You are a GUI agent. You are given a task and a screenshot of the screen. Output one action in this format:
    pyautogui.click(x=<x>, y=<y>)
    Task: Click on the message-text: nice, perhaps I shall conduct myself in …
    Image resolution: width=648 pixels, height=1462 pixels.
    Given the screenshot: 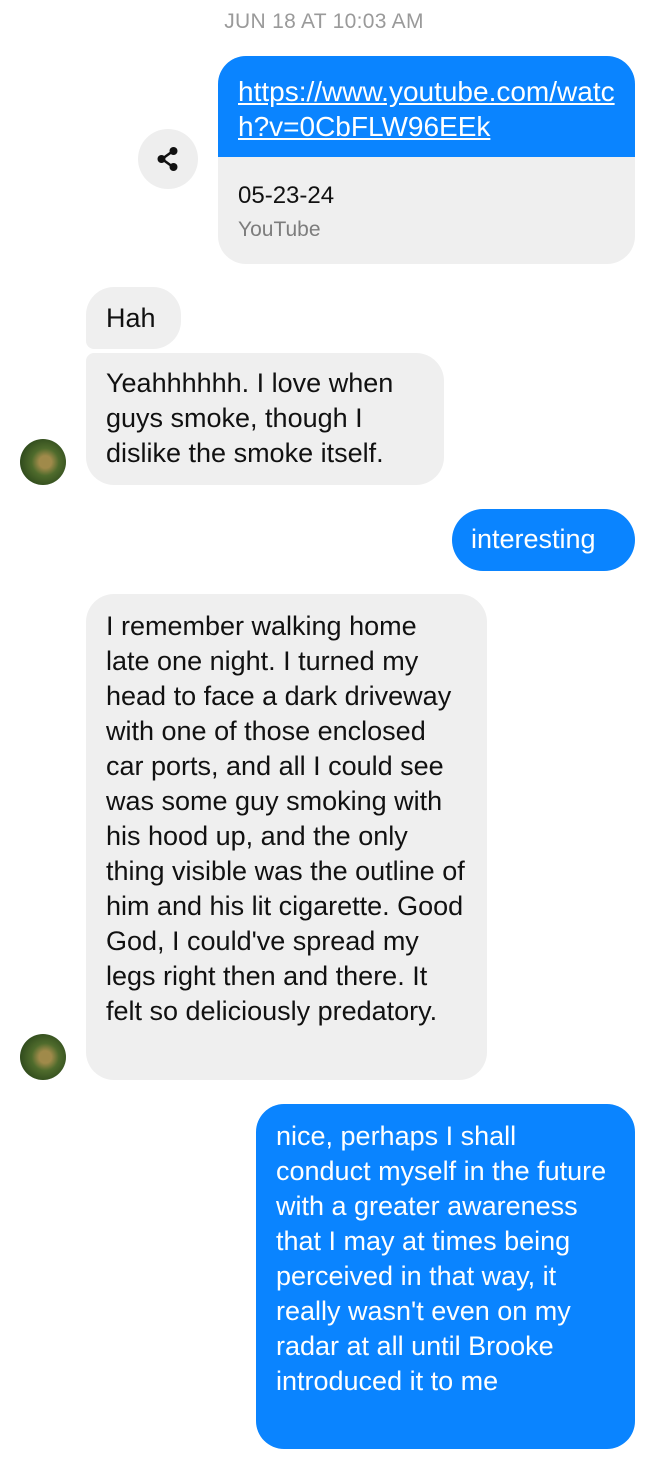 What is the action you would take?
    pyautogui.click(x=441, y=1258)
    